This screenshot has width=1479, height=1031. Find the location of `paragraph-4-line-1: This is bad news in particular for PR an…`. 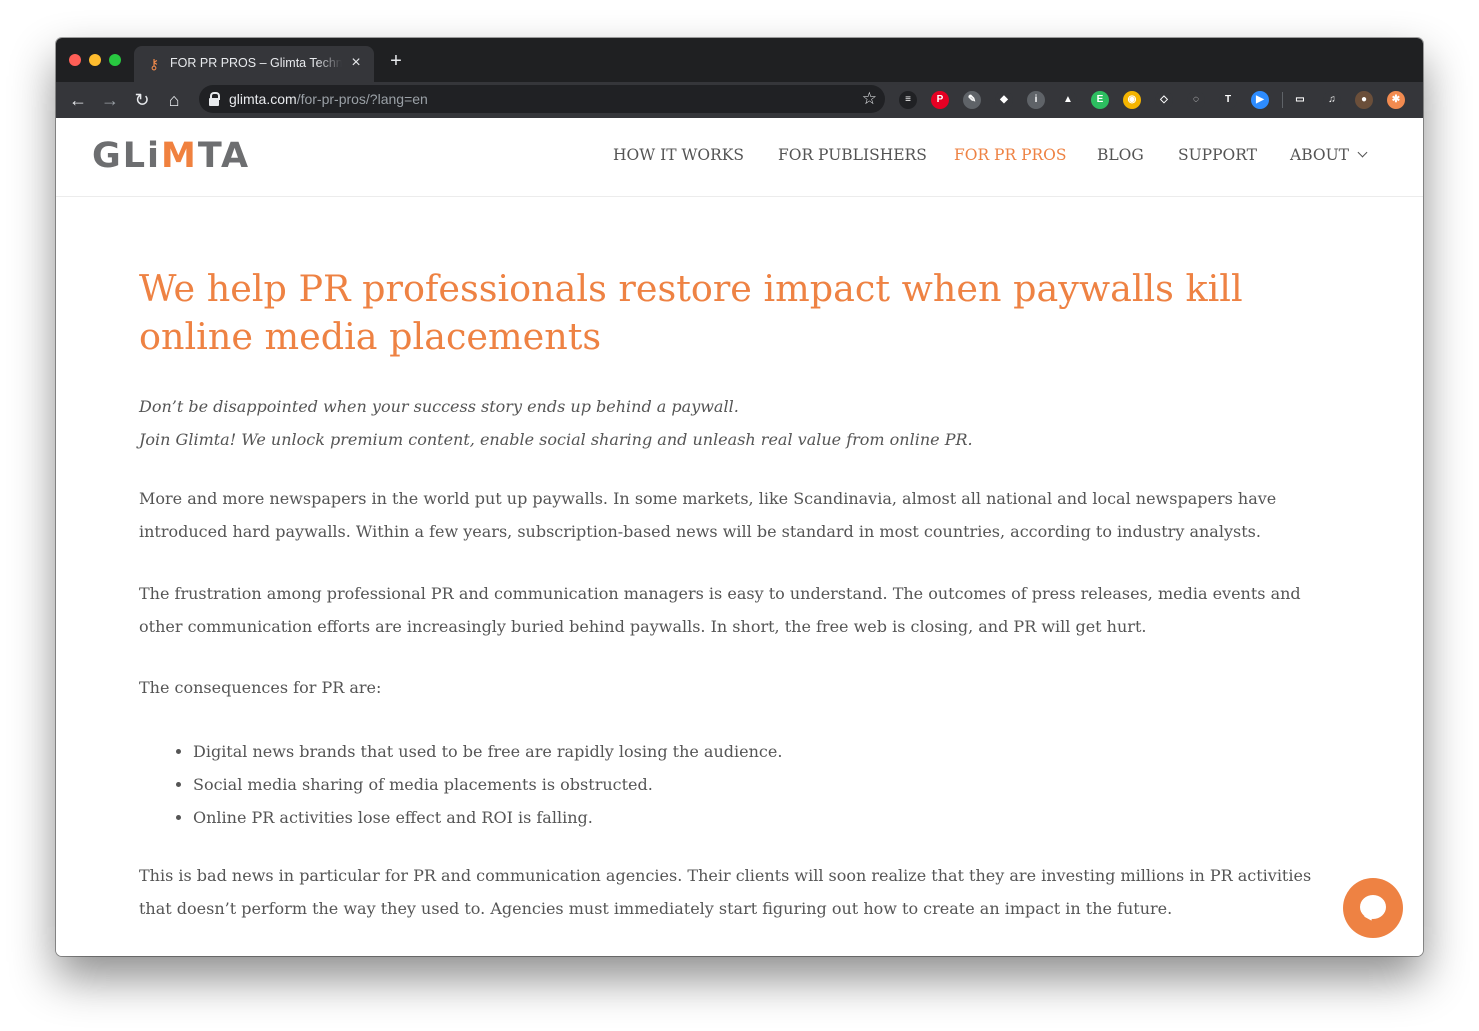

paragraph-4-line-1: This is bad news in particular for PR an… is located at coordinates (725, 875).